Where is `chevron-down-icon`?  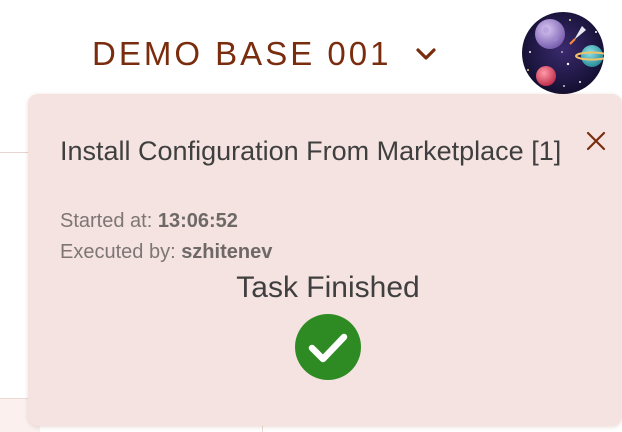 chevron-down-icon is located at coordinates (426, 54).